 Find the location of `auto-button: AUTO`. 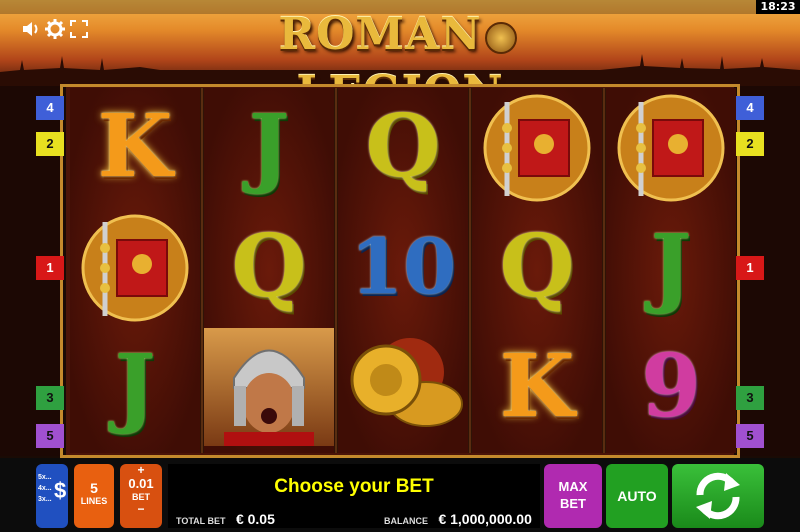

auto-button: AUTO is located at coordinates (637, 496).